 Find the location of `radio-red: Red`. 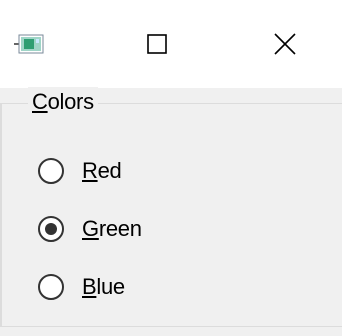

radio-red: Red is located at coordinates (80, 171).